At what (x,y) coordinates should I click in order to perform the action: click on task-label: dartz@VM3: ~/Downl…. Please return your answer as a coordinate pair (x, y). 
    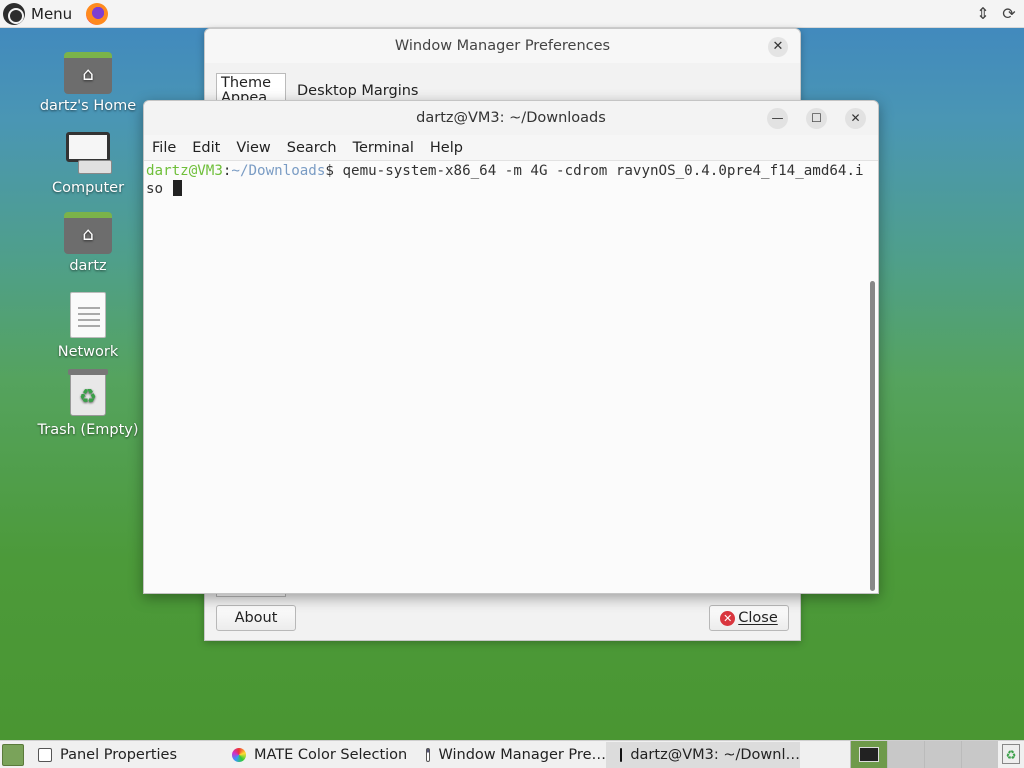
    Looking at the image, I should click on (715, 754).